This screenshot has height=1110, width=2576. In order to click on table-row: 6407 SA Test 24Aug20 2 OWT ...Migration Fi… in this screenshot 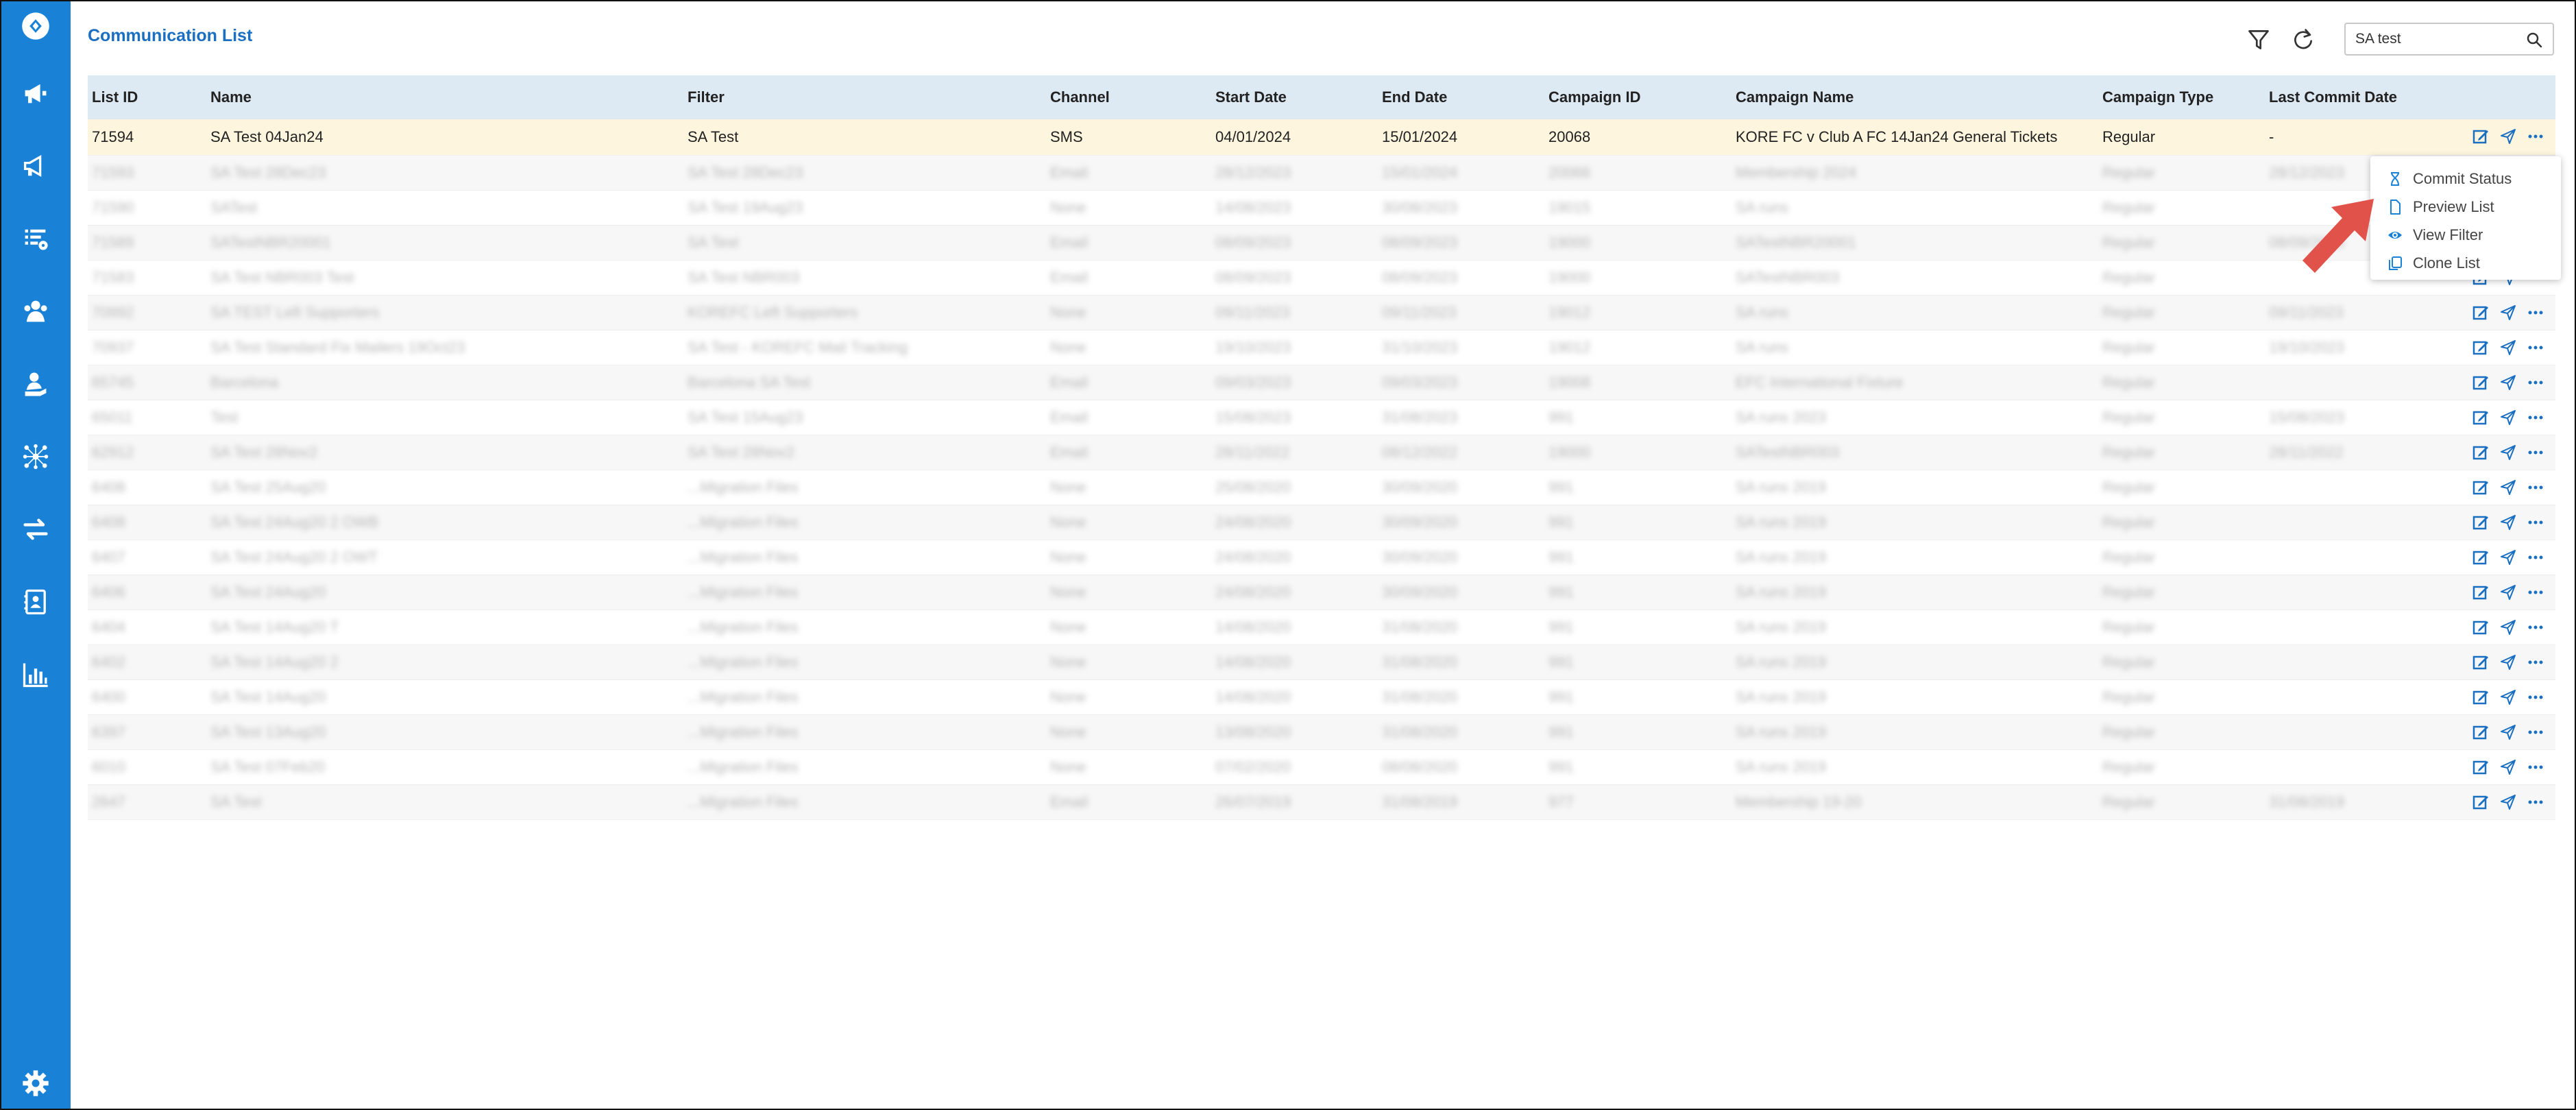, I will do `click(1321, 557)`.